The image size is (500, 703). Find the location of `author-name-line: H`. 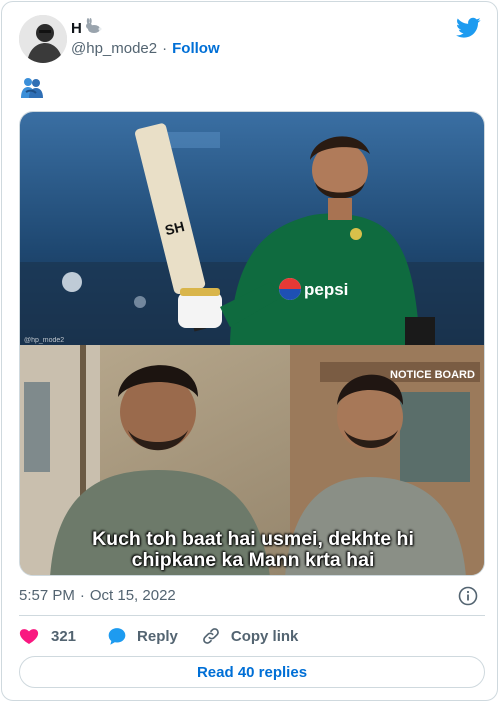

author-name-line: H is located at coordinates (86, 28).